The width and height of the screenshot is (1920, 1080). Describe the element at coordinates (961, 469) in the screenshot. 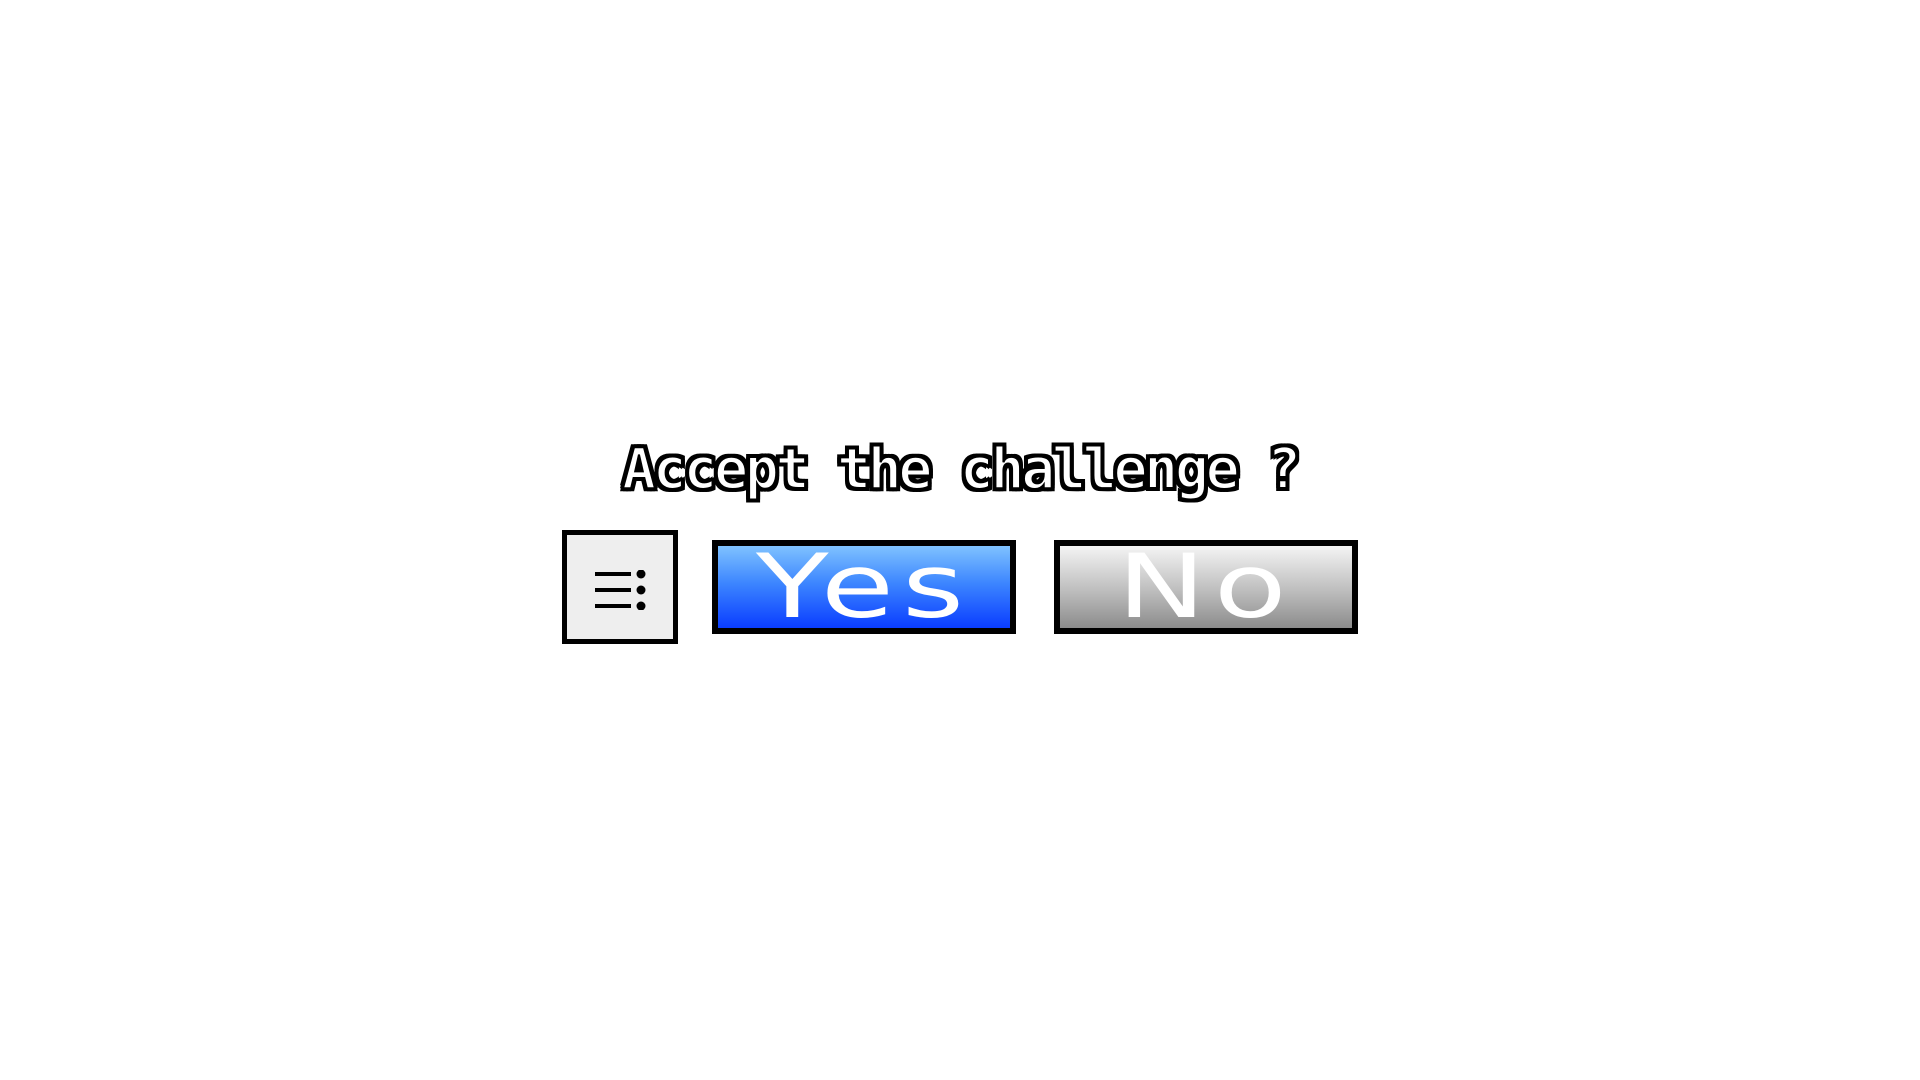

I see `question-heading: Accept the challenge ?` at that location.